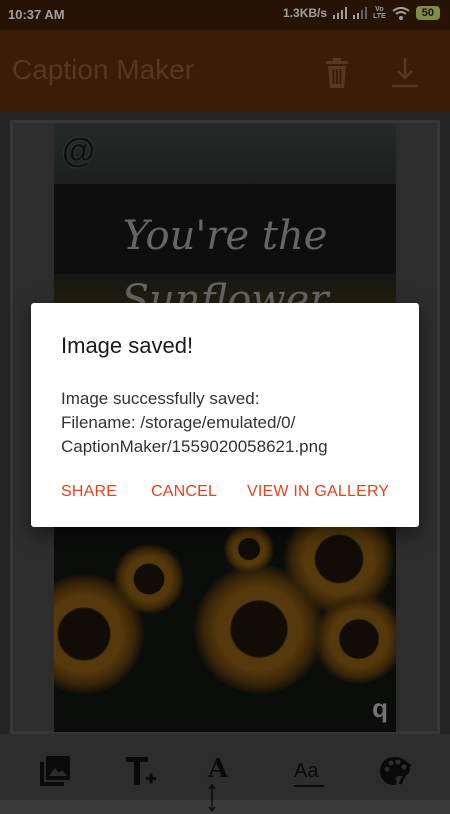 The width and height of the screenshot is (450, 814). Describe the element at coordinates (318, 492) in the screenshot. I see `view-in-gallery-button: VIEW IN GALLERY` at that location.